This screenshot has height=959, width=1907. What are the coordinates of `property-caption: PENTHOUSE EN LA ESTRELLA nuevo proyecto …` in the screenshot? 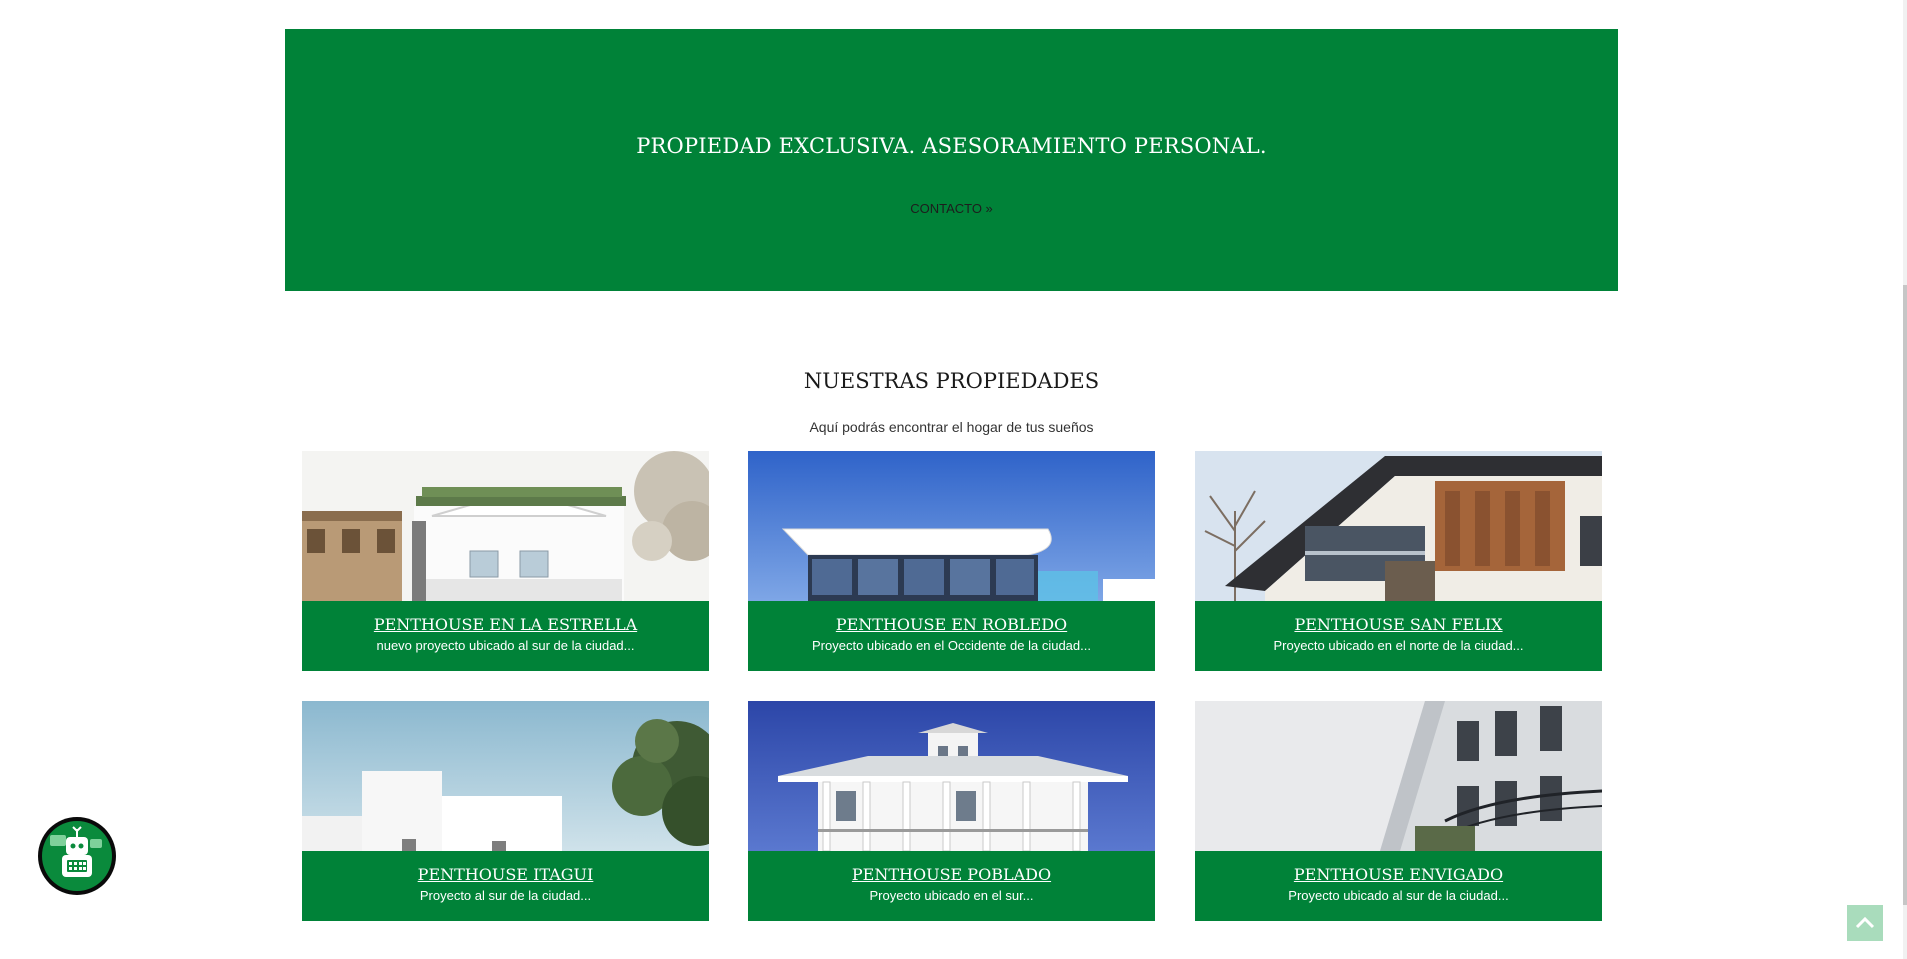 It's located at (505, 636).